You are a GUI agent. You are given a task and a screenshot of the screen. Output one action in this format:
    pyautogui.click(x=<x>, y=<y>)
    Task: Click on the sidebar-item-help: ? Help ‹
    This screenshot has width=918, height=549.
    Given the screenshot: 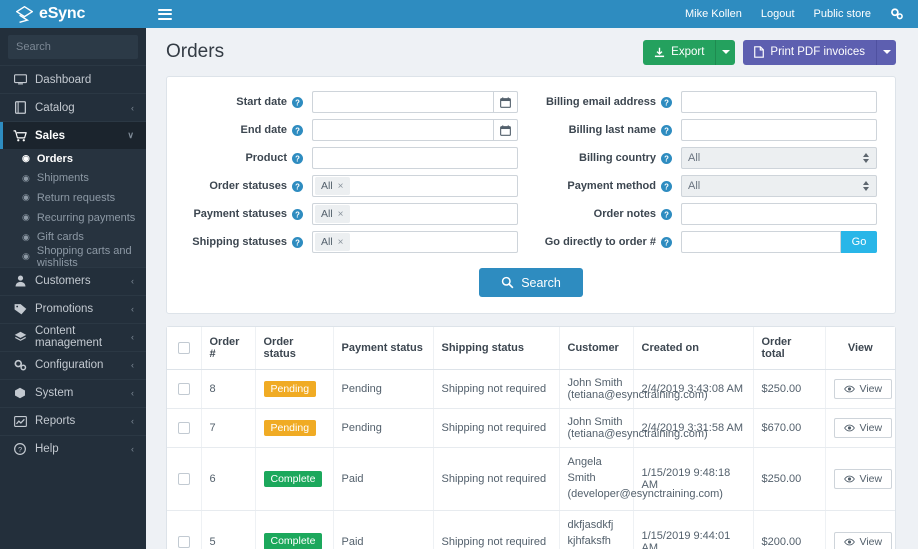 What is the action you would take?
    pyautogui.click(x=73, y=448)
    